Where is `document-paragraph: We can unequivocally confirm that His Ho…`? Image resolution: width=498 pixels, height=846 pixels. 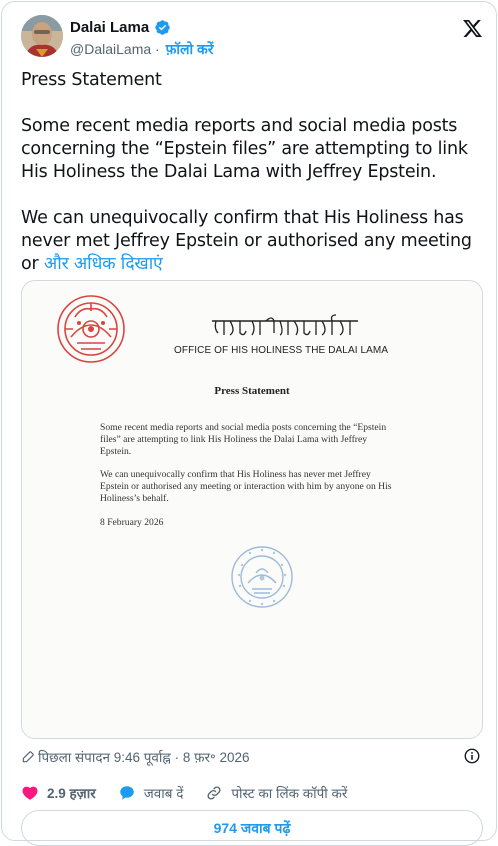
document-paragraph: We can unequivocally confirm that His Ho… is located at coordinates (246, 486).